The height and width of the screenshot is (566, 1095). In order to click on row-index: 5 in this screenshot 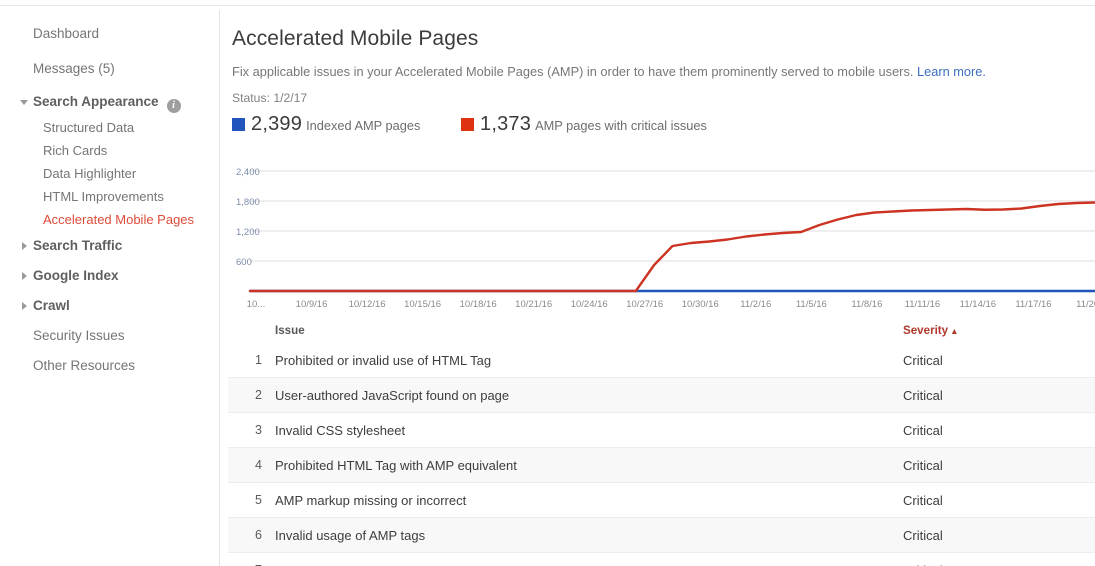, I will do `click(258, 500)`.